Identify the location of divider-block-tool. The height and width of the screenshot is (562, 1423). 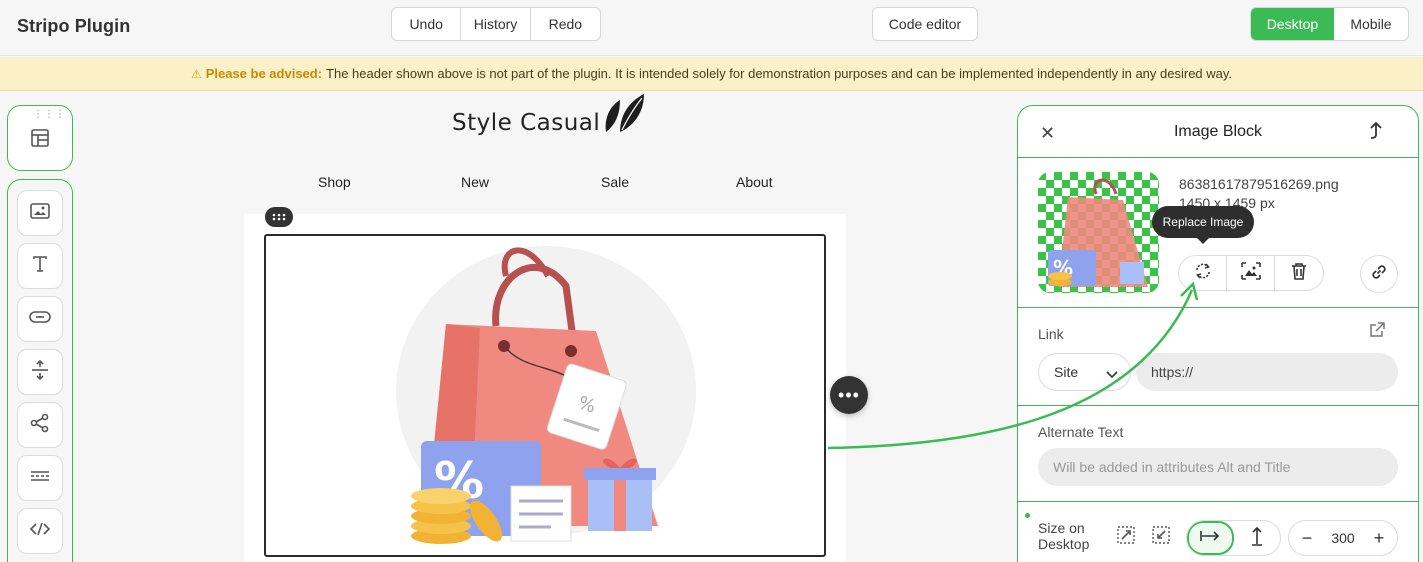
(40, 478).